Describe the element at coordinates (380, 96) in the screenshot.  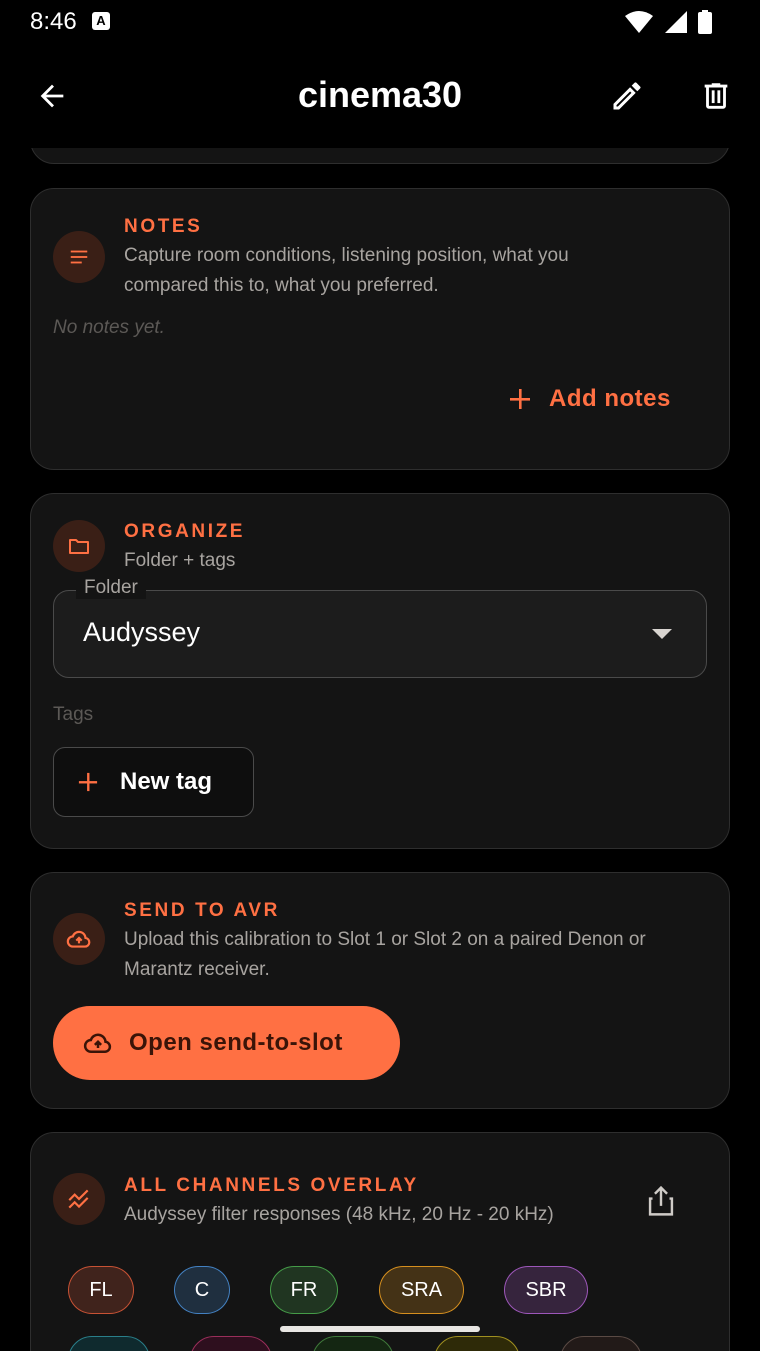
I see `app-bar: cinema30` at that location.